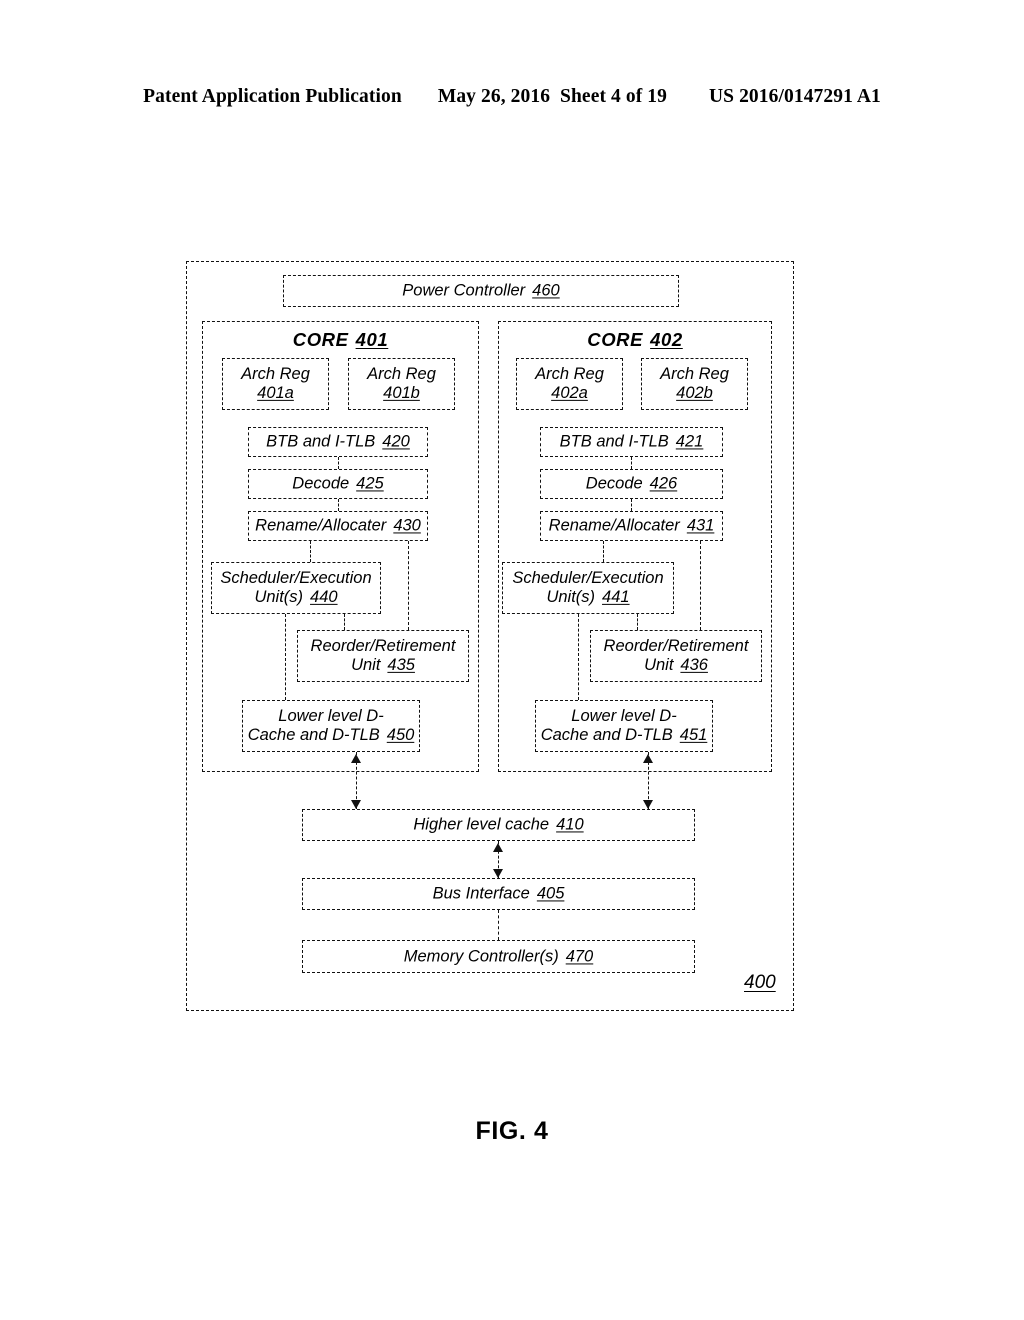 The width and height of the screenshot is (1024, 1320). What do you see at coordinates (635, 339) in the screenshot?
I see `core-402-title: CORE 402` at bounding box center [635, 339].